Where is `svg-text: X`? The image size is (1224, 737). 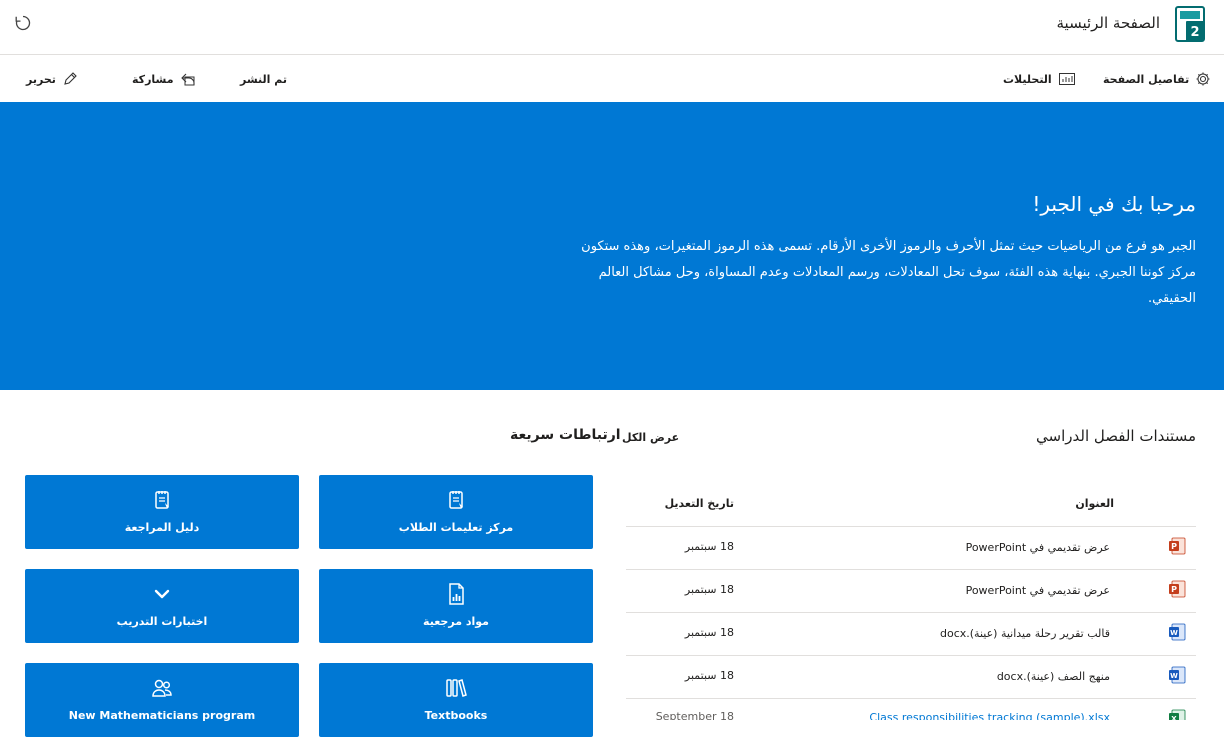
svg-text: X is located at coordinates (1174, 717).